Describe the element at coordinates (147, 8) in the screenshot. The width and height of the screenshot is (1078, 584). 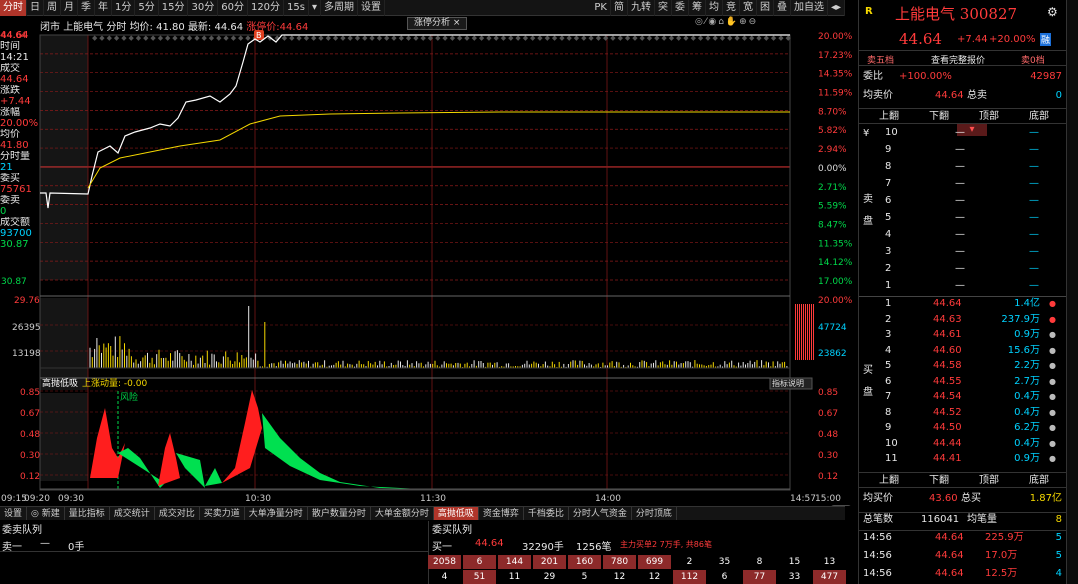
I see `period-tab: 5分` at that location.